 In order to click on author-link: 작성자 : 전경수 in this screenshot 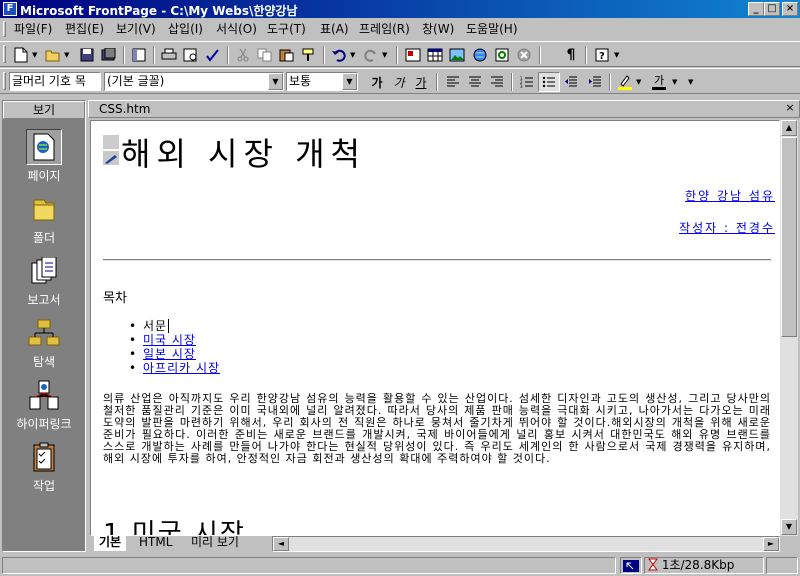, I will do `click(727, 227)`.